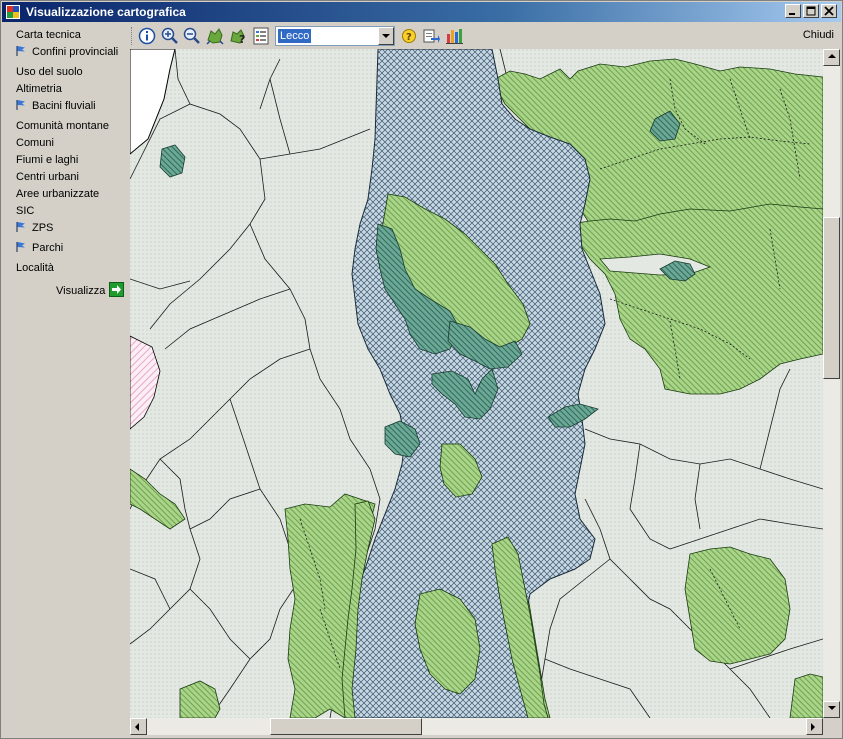  Describe the element at coordinates (215, 36) in the screenshot. I see `full-extent-button` at that location.